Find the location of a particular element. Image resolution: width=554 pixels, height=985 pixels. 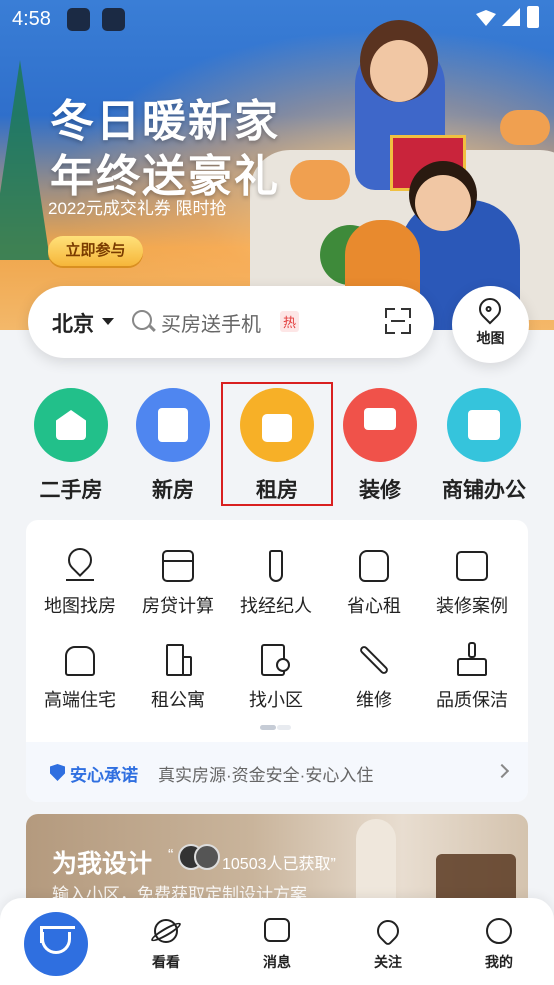

scan-icon is located at coordinates (398, 321).